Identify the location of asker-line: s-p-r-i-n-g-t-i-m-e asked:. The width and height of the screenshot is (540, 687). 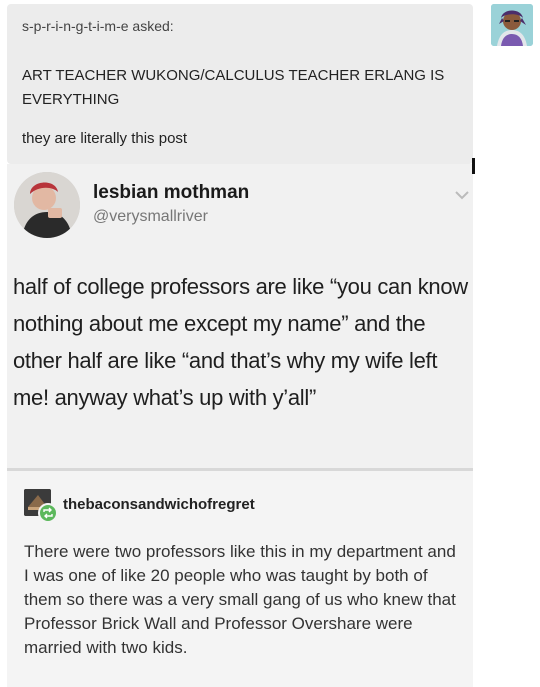
(98, 26).